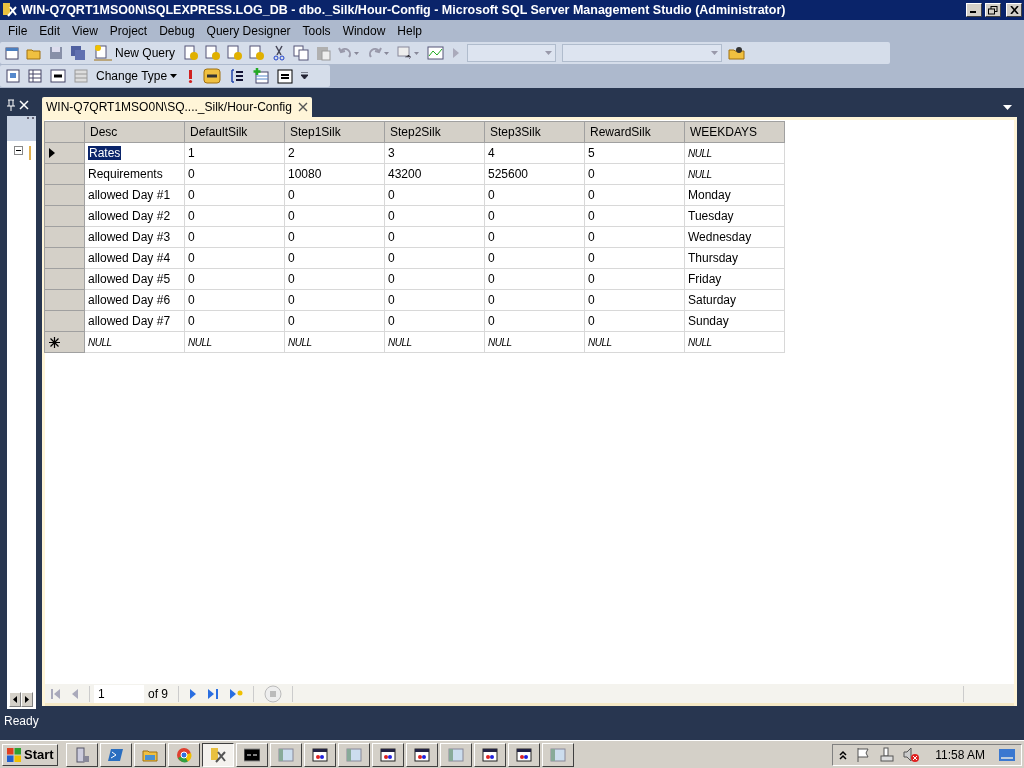 Image resolution: width=1024 pixels, height=768 pixels. I want to click on cut-icon, so click(279, 53).